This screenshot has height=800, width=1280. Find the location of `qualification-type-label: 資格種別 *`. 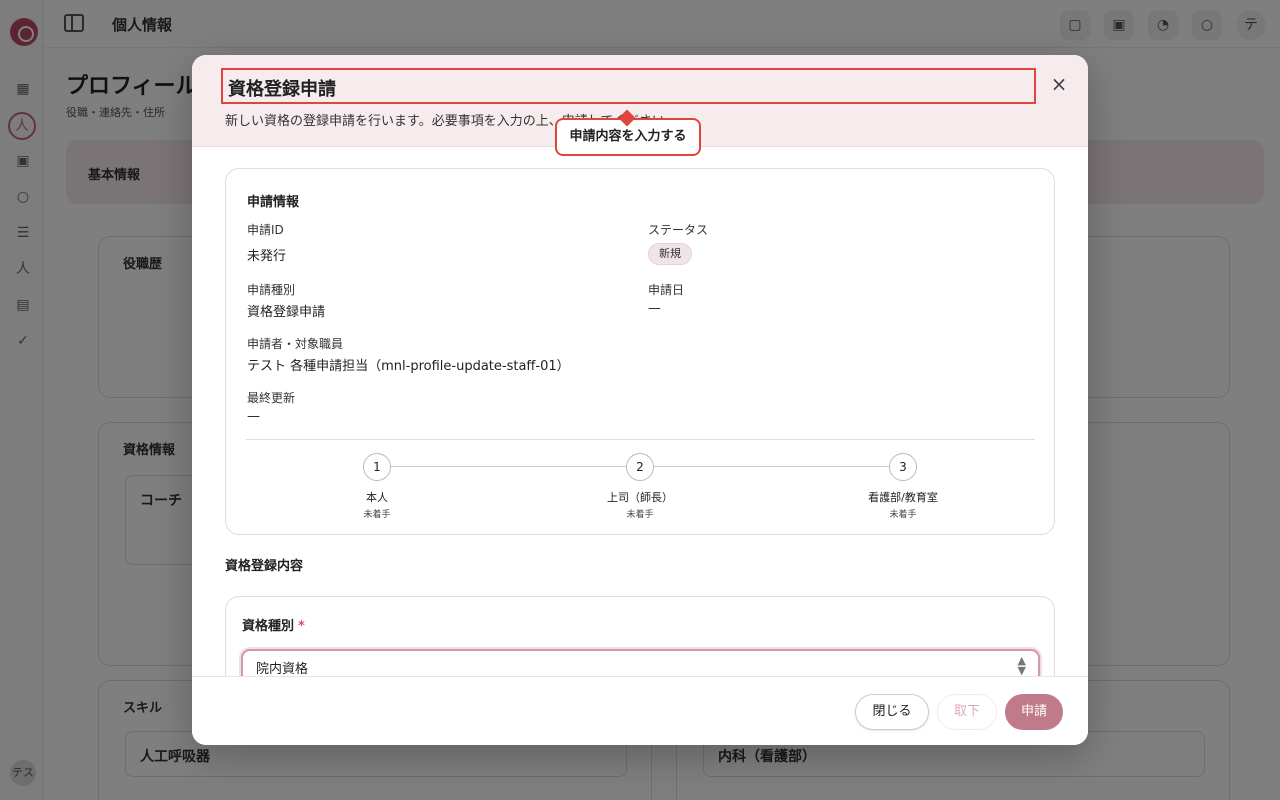

qualification-type-label: 資格種別 * is located at coordinates (273, 624).